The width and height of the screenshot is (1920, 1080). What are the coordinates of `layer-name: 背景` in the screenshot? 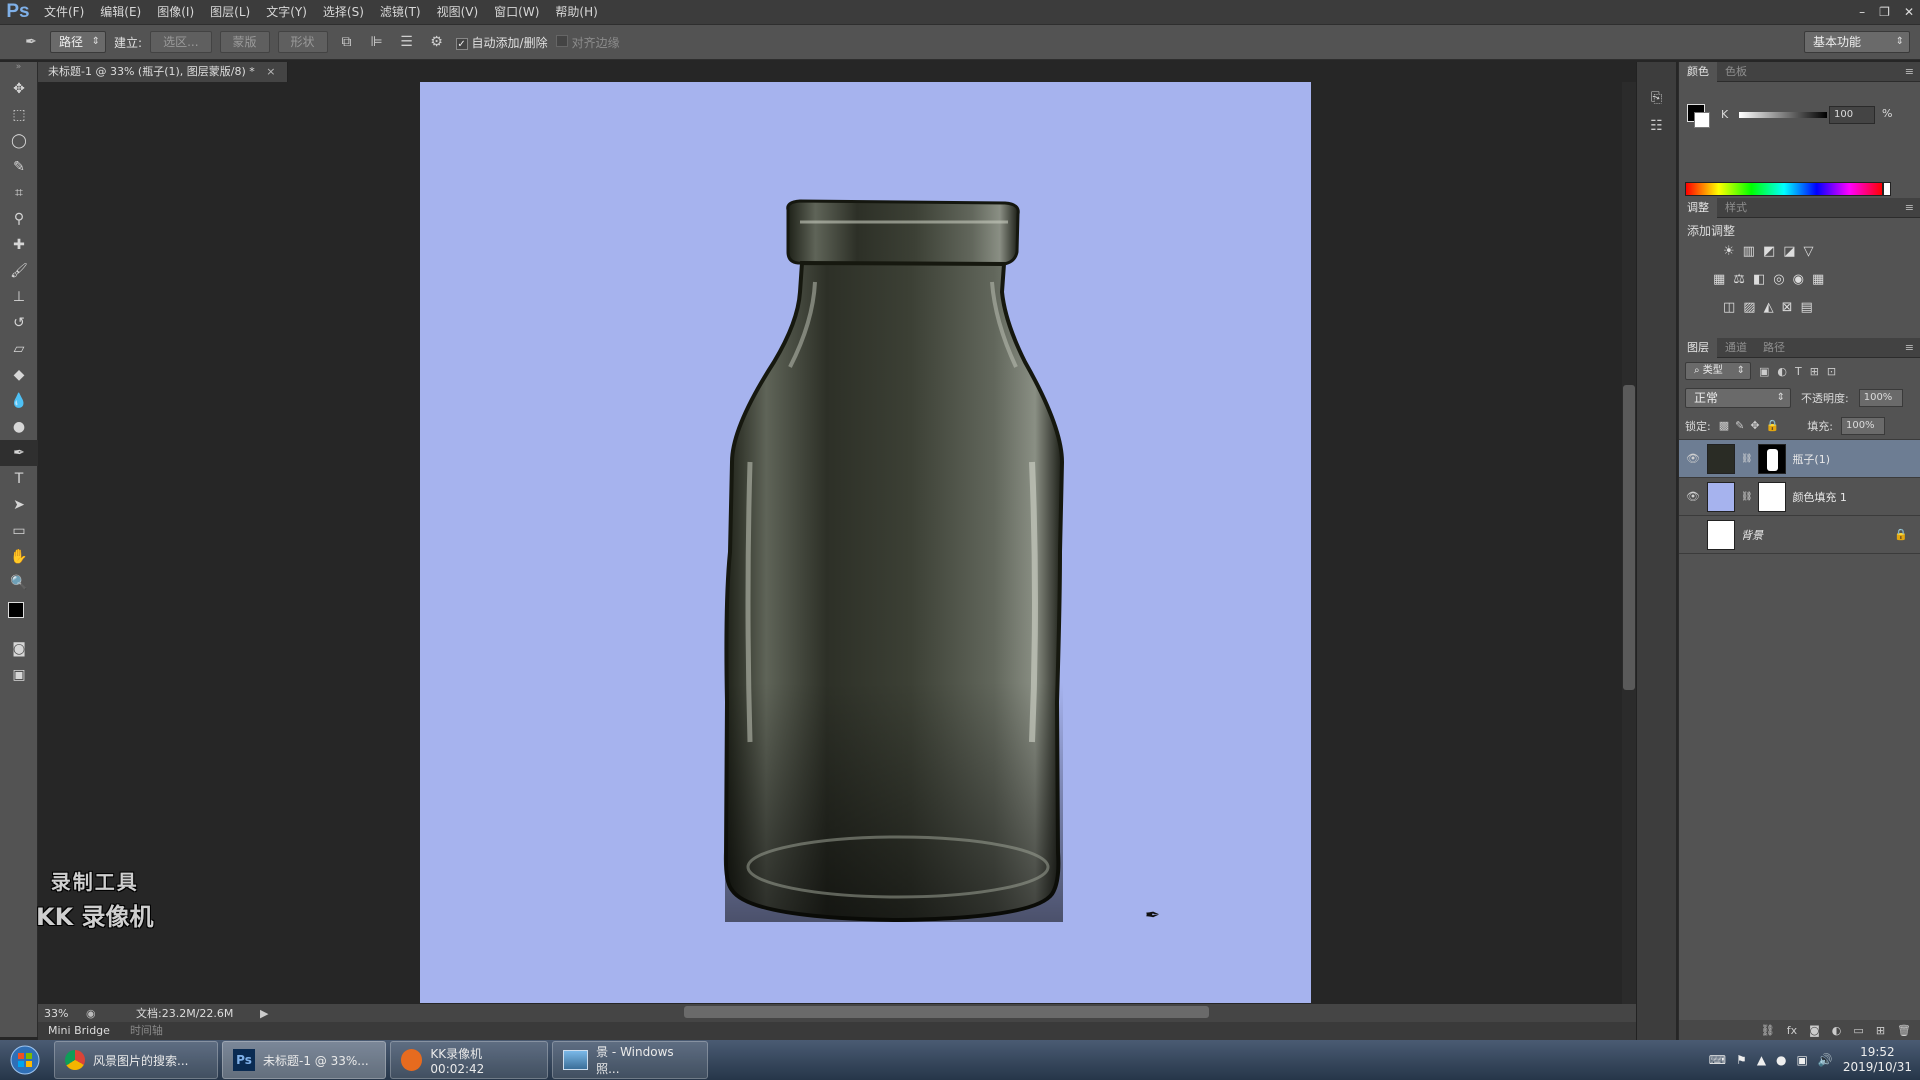 It's located at (1752, 535).